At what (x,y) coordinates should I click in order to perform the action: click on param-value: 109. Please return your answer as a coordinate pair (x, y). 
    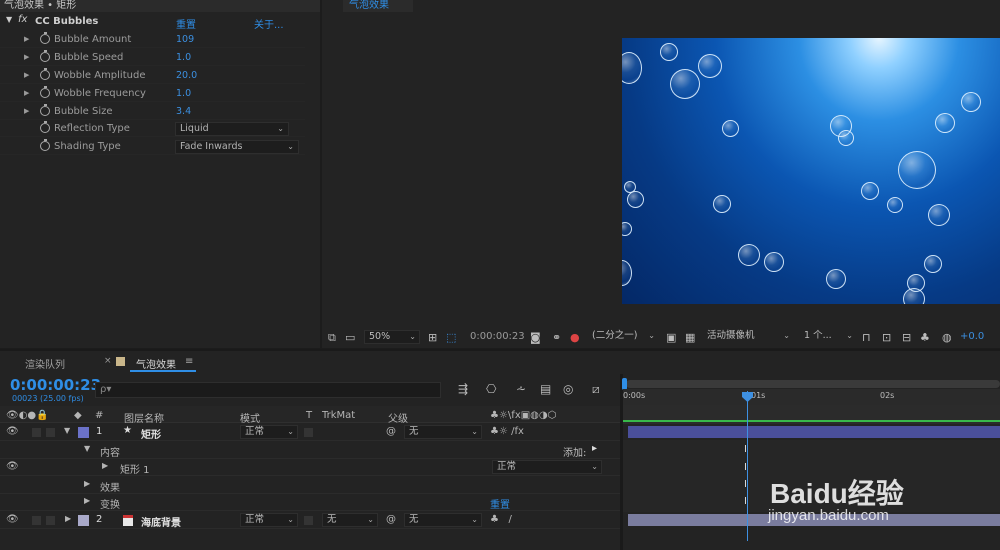
    Looking at the image, I should click on (185, 39).